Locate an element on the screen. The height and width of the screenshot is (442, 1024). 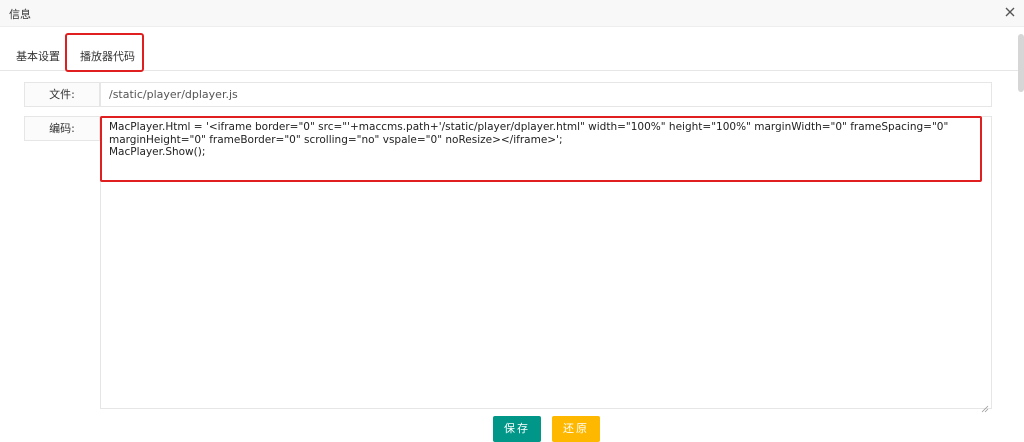
file-path-input: /static/player/dplayer.js is located at coordinates (546, 94).